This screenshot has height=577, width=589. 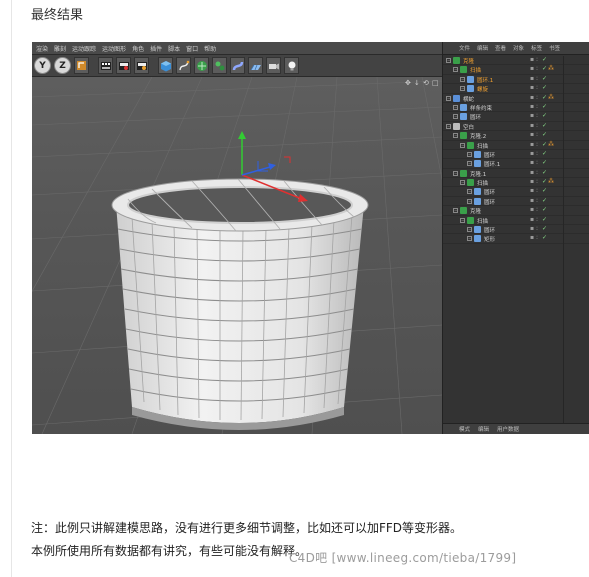 What do you see at coordinates (516, 98) in the screenshot?
I see `object-tree-row: − 横蛇 ▪: ✓ ⁂` at bounding box center [516, 98].